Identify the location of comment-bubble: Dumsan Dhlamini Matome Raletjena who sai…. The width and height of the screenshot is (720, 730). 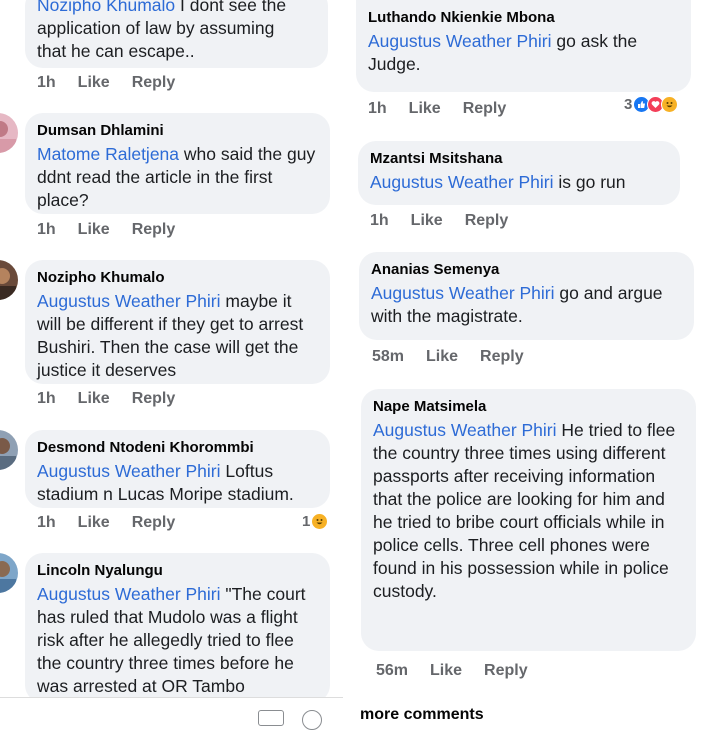
(177, 163).